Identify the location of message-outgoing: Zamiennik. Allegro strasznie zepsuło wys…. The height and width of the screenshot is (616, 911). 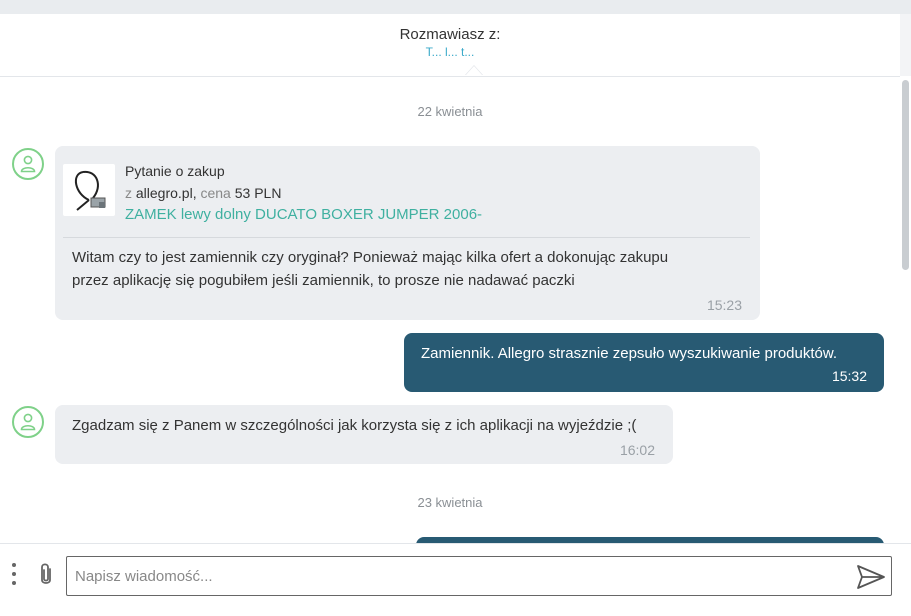
(644, 362).